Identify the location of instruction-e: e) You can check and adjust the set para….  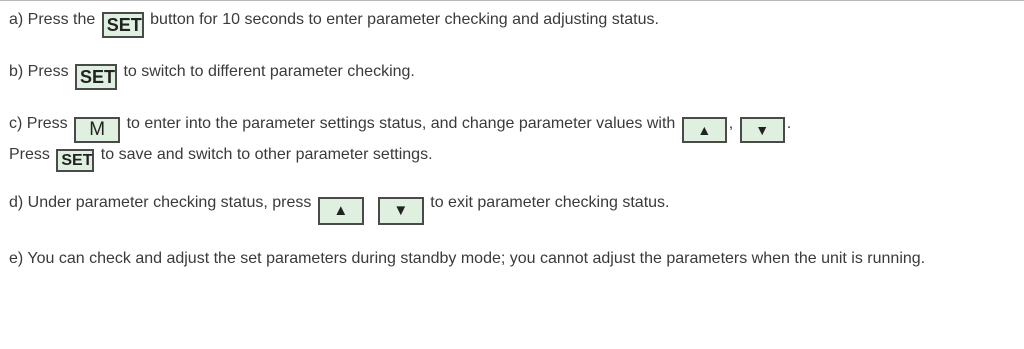
(514, 259).